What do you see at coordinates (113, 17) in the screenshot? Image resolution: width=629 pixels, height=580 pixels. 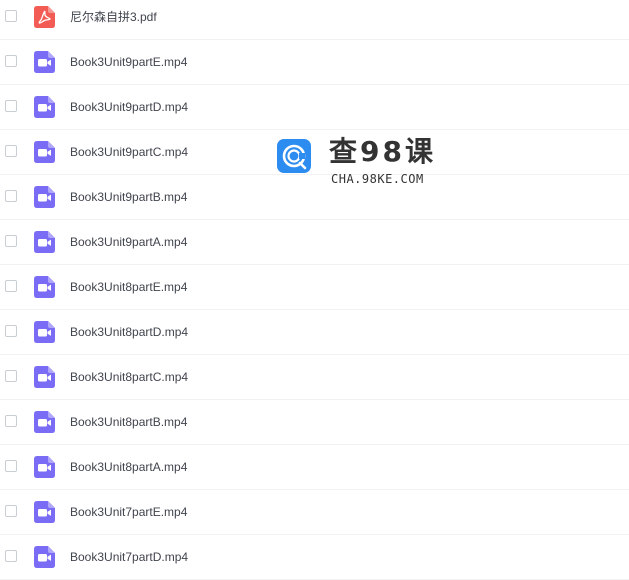 I see `file-name: 尼尔森自拼3.pdf` at bounding box center [113, 17].